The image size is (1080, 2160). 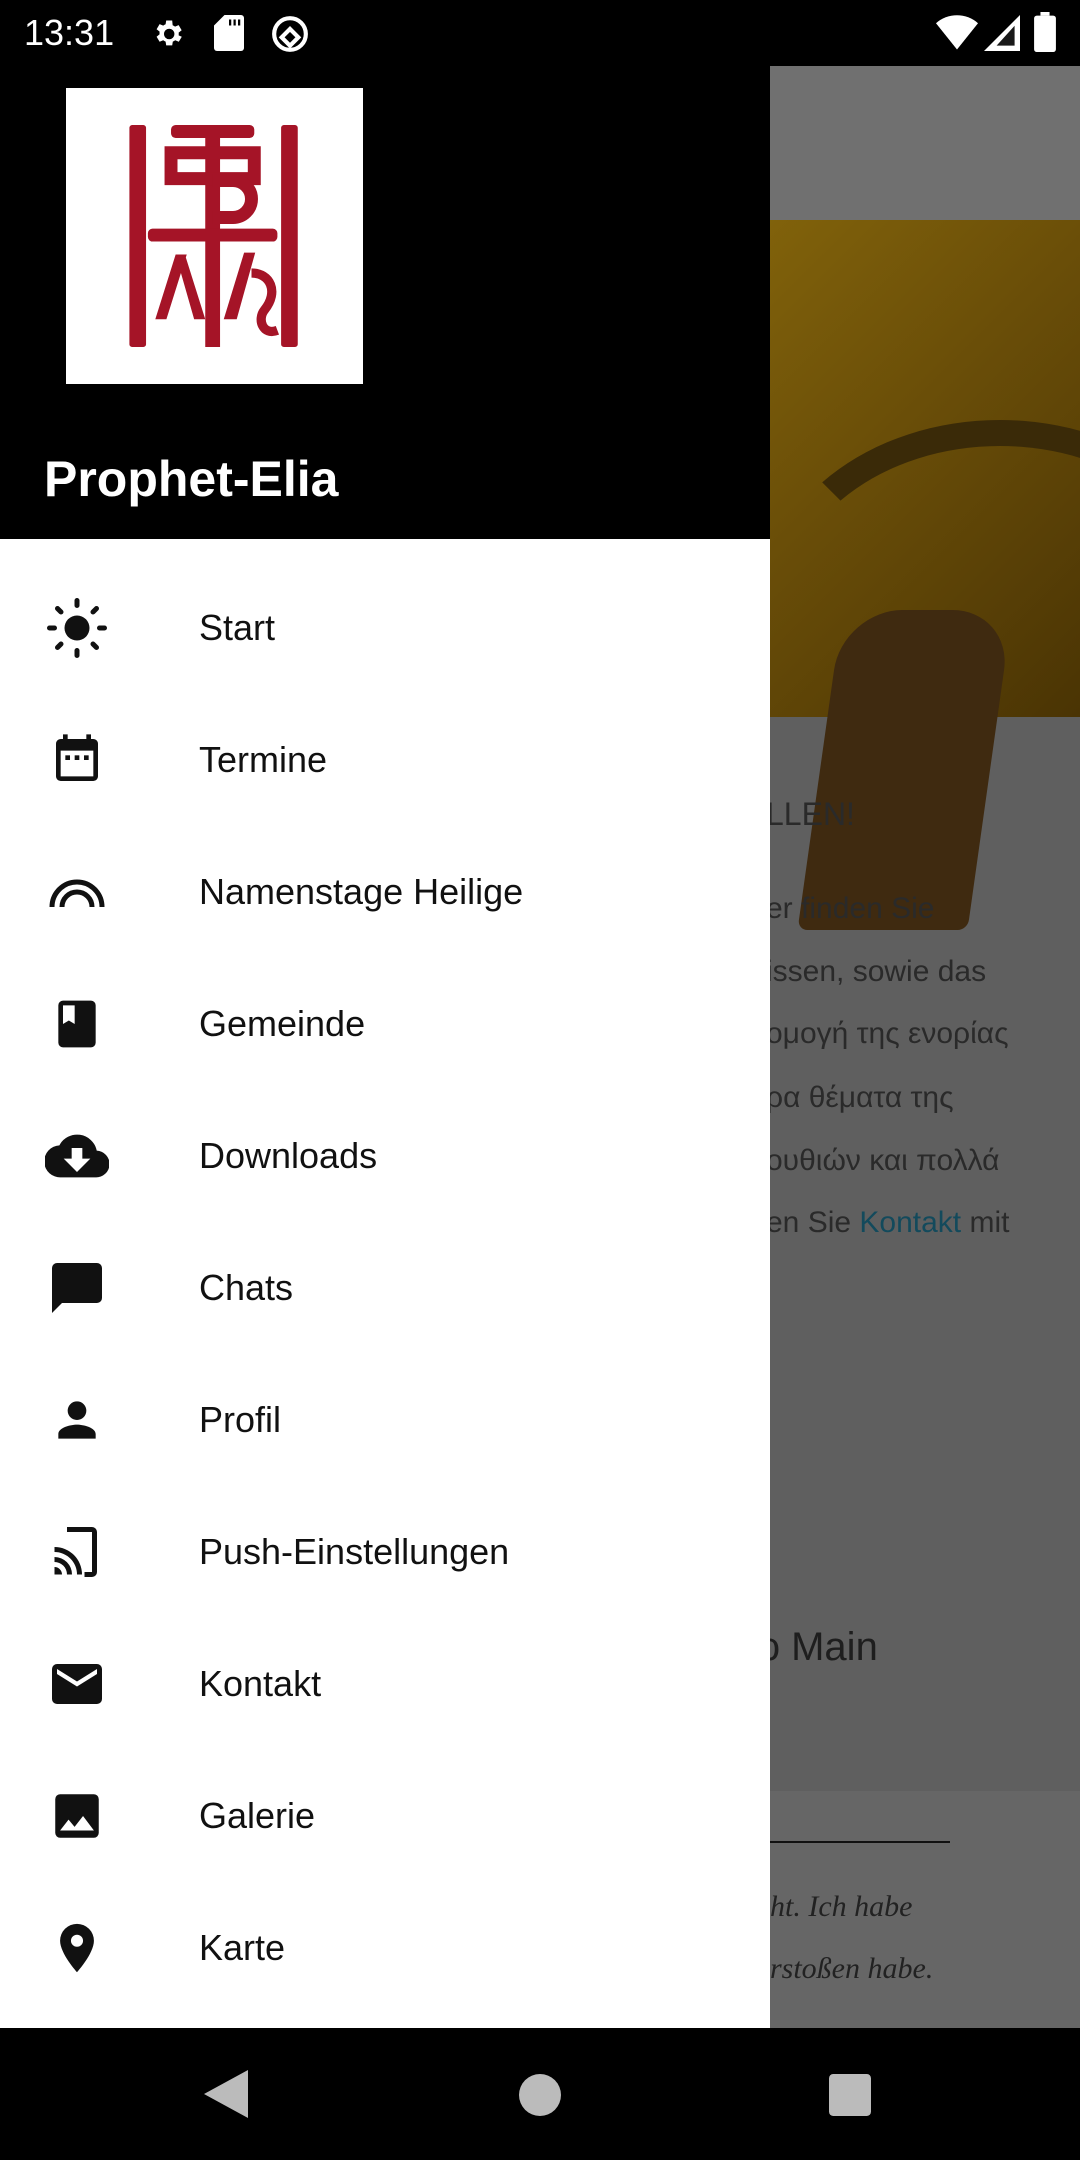 What do you see at coordinates (77, 1288) in the screenshot?
I see `chat-icon` at bounding box center [77, 1288].